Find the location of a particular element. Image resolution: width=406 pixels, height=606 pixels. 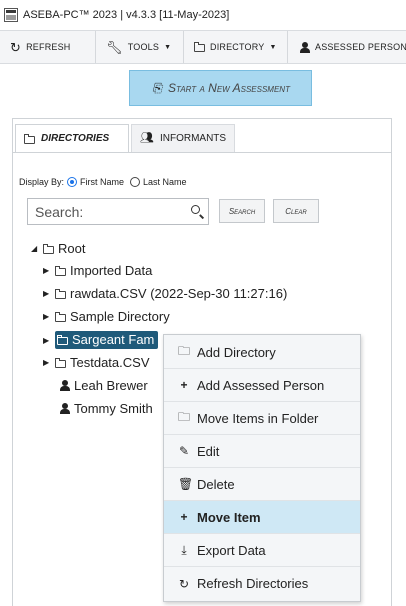

folder-move-icon: 🗀︎ is located at coordinates (184, 416).